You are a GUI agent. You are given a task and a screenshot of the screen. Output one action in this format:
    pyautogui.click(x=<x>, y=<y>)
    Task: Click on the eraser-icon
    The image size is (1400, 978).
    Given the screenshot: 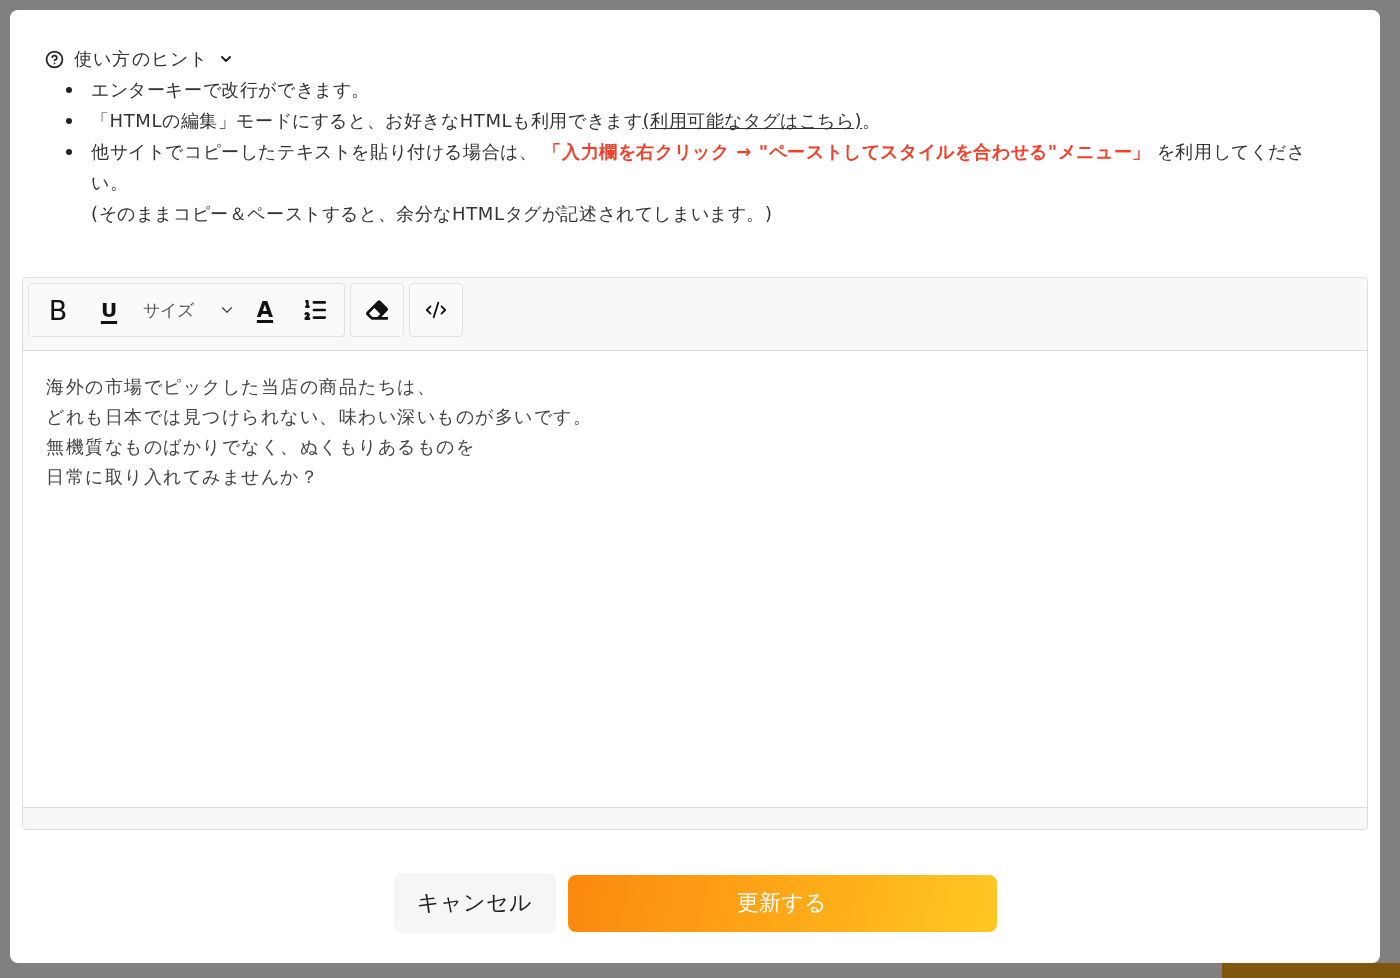 What is the action you would take?
    pyautogui.click(x=377, y=310)
    